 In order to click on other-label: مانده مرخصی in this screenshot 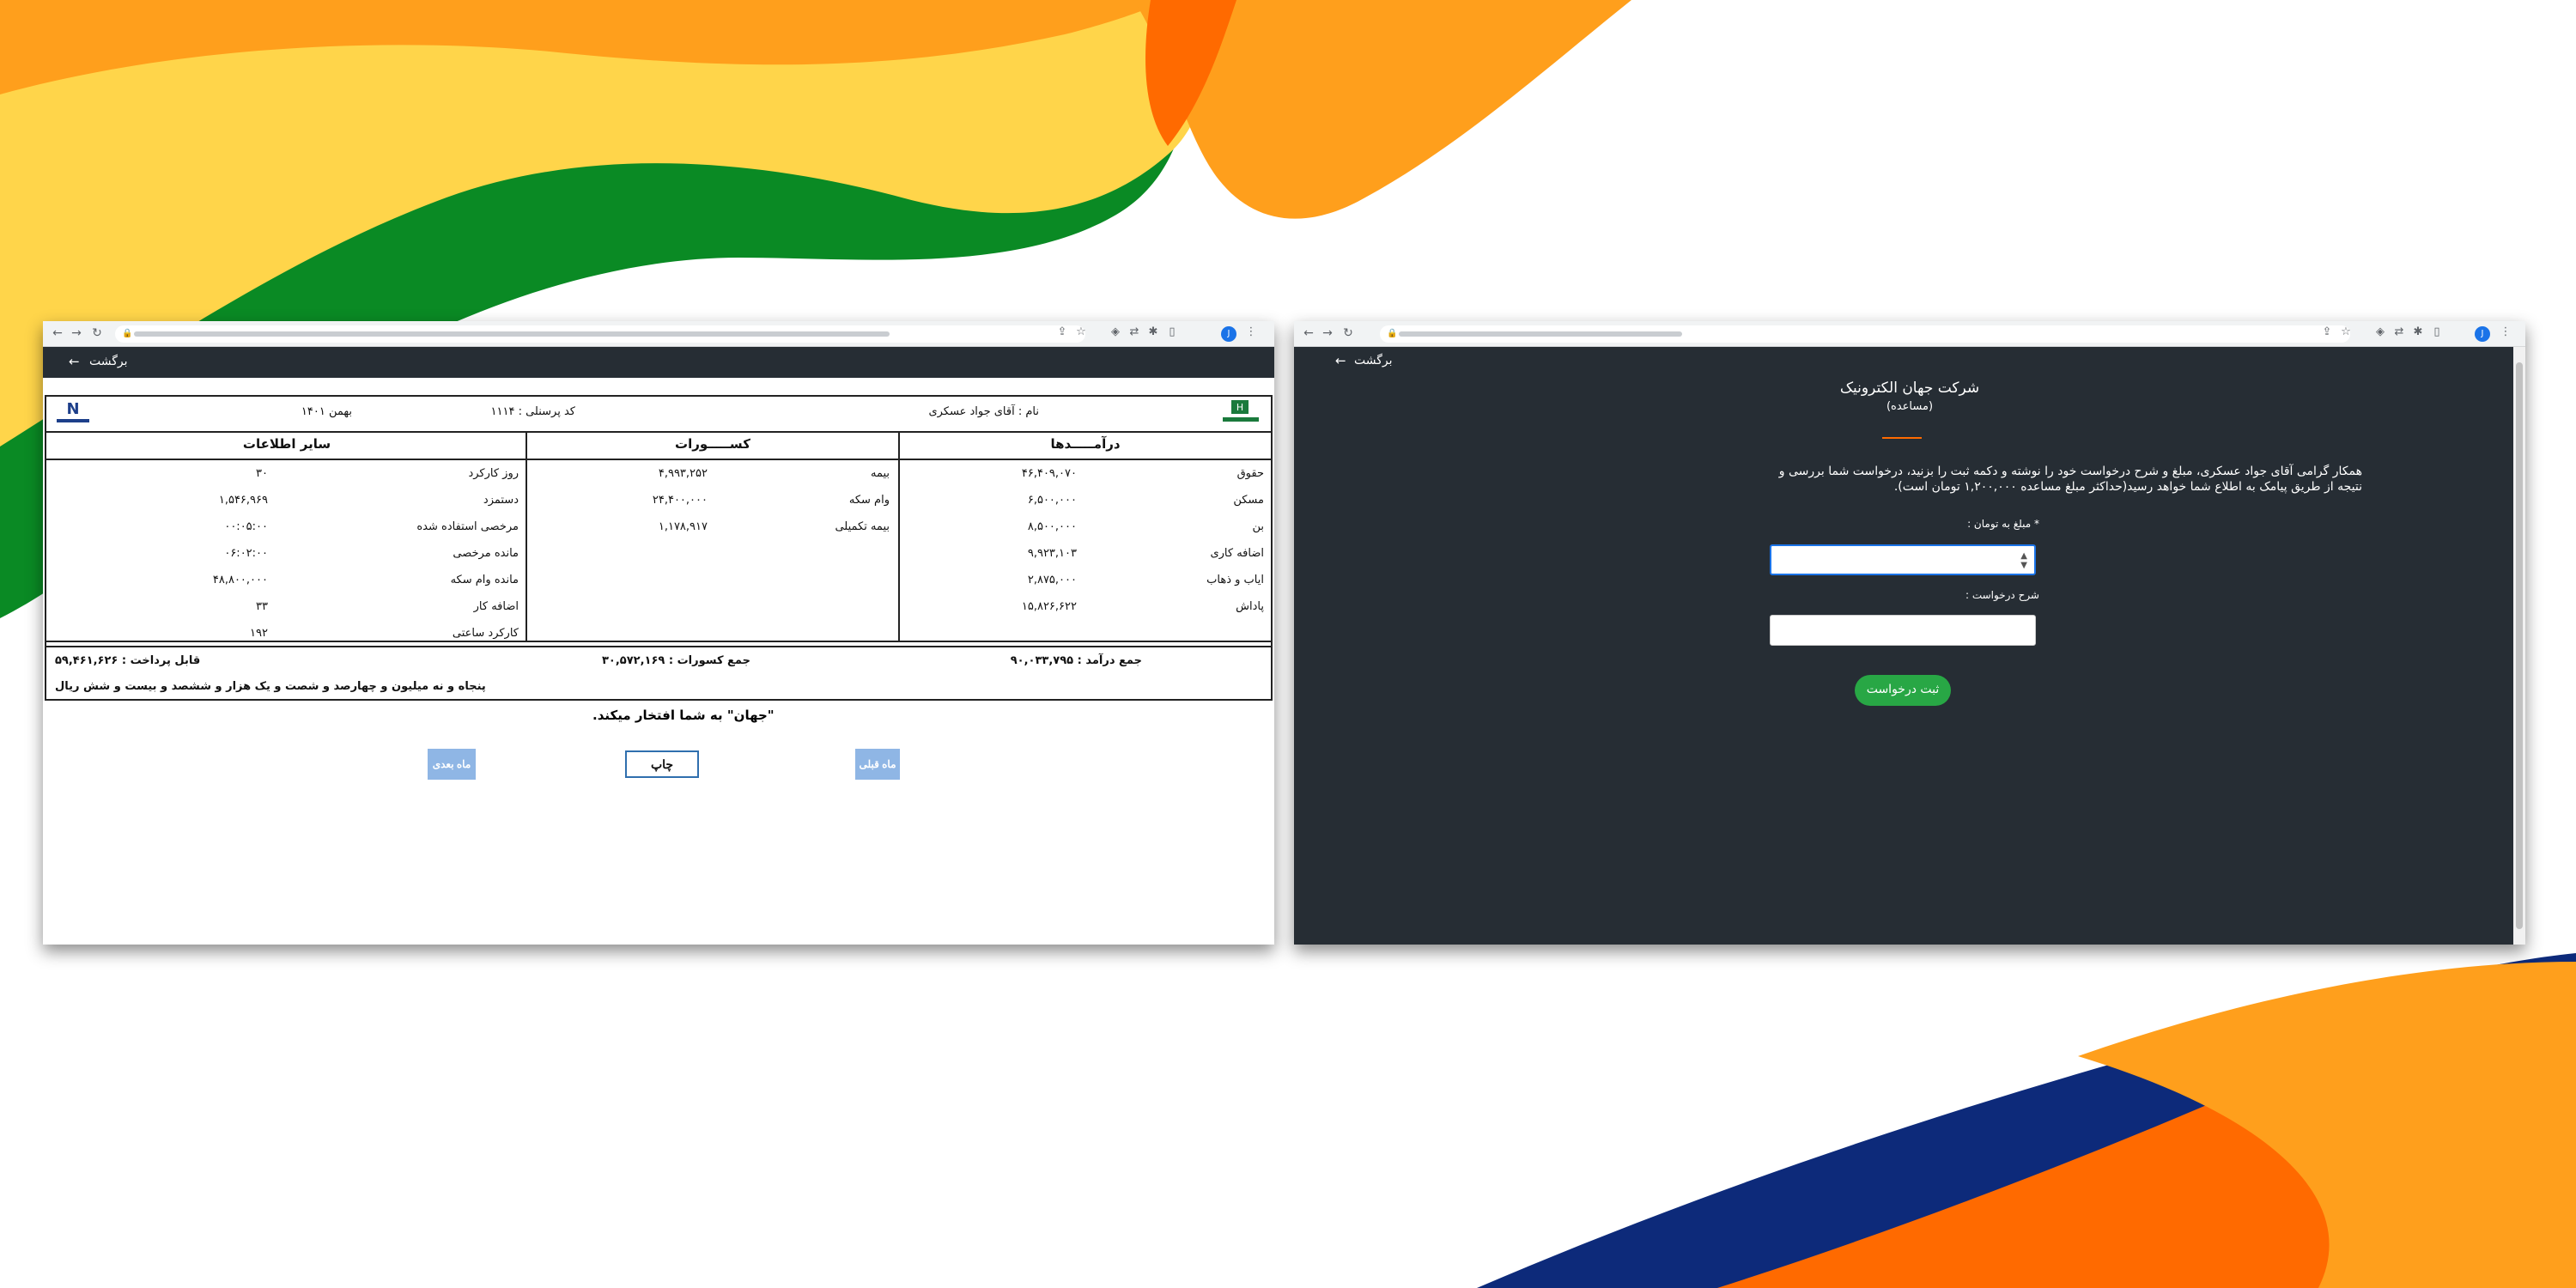, I will do `click(486, 554)`.